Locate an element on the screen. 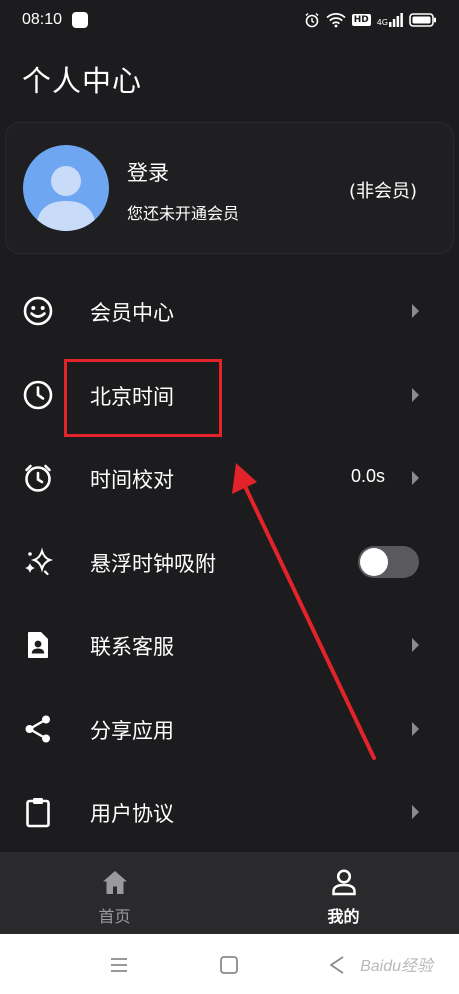 The width and height of the screenshot is (459, 994). menu-item-contact-service: 联系客服 is located at coordinates (229, 645).